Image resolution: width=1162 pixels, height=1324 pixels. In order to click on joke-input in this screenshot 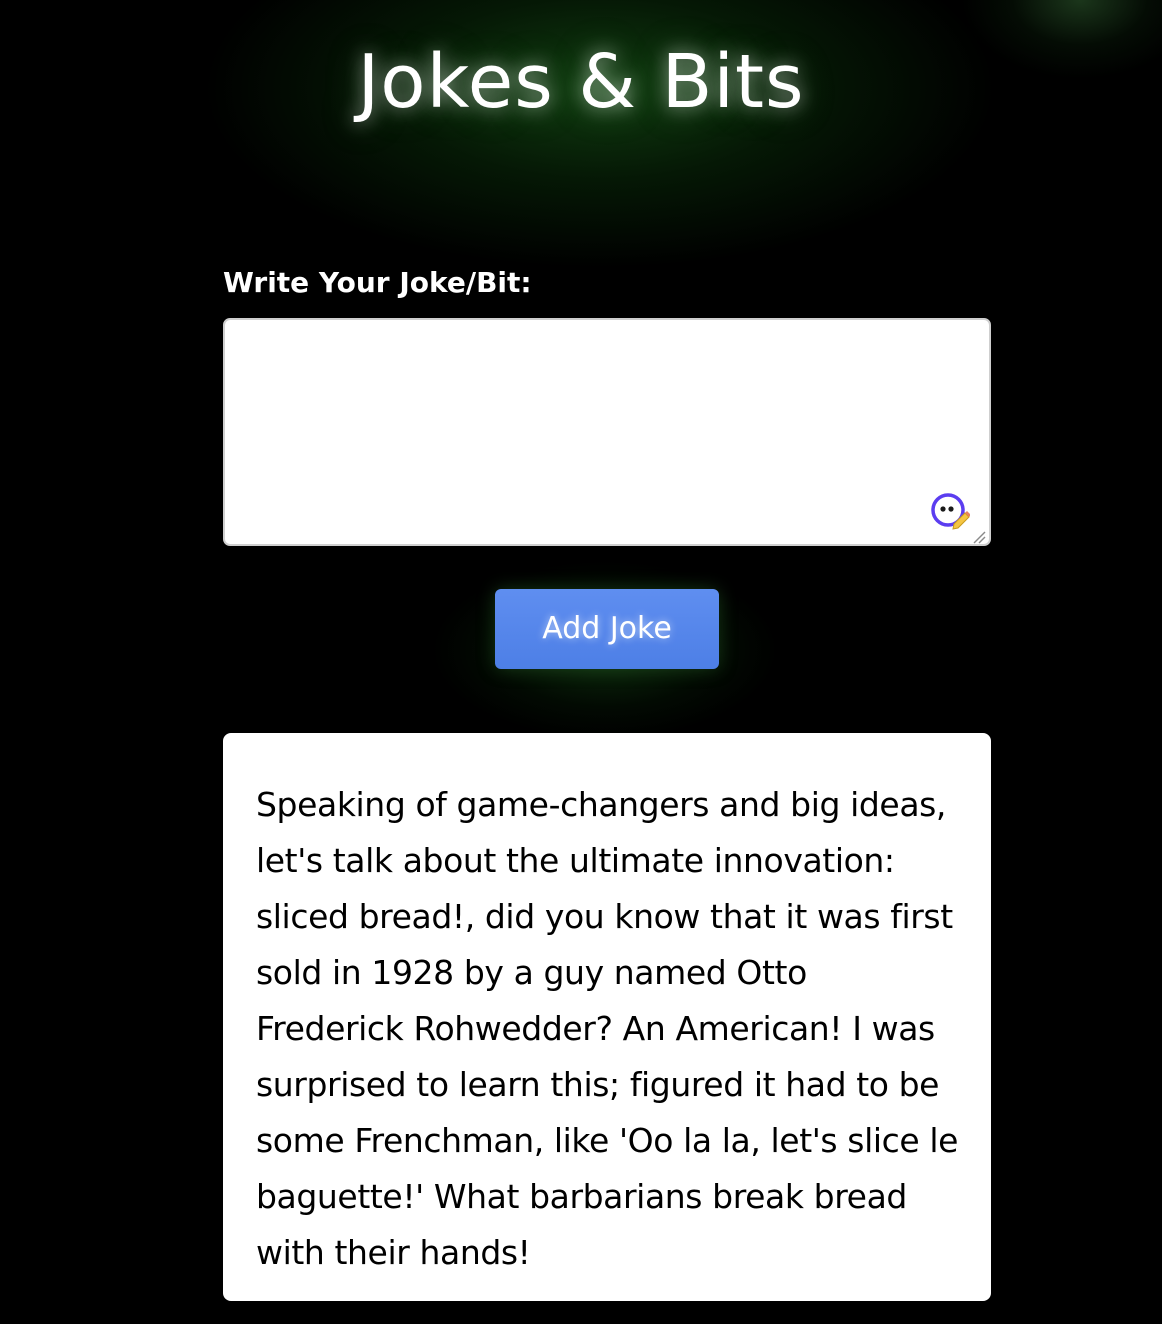, I will do `click(607, 432)`.